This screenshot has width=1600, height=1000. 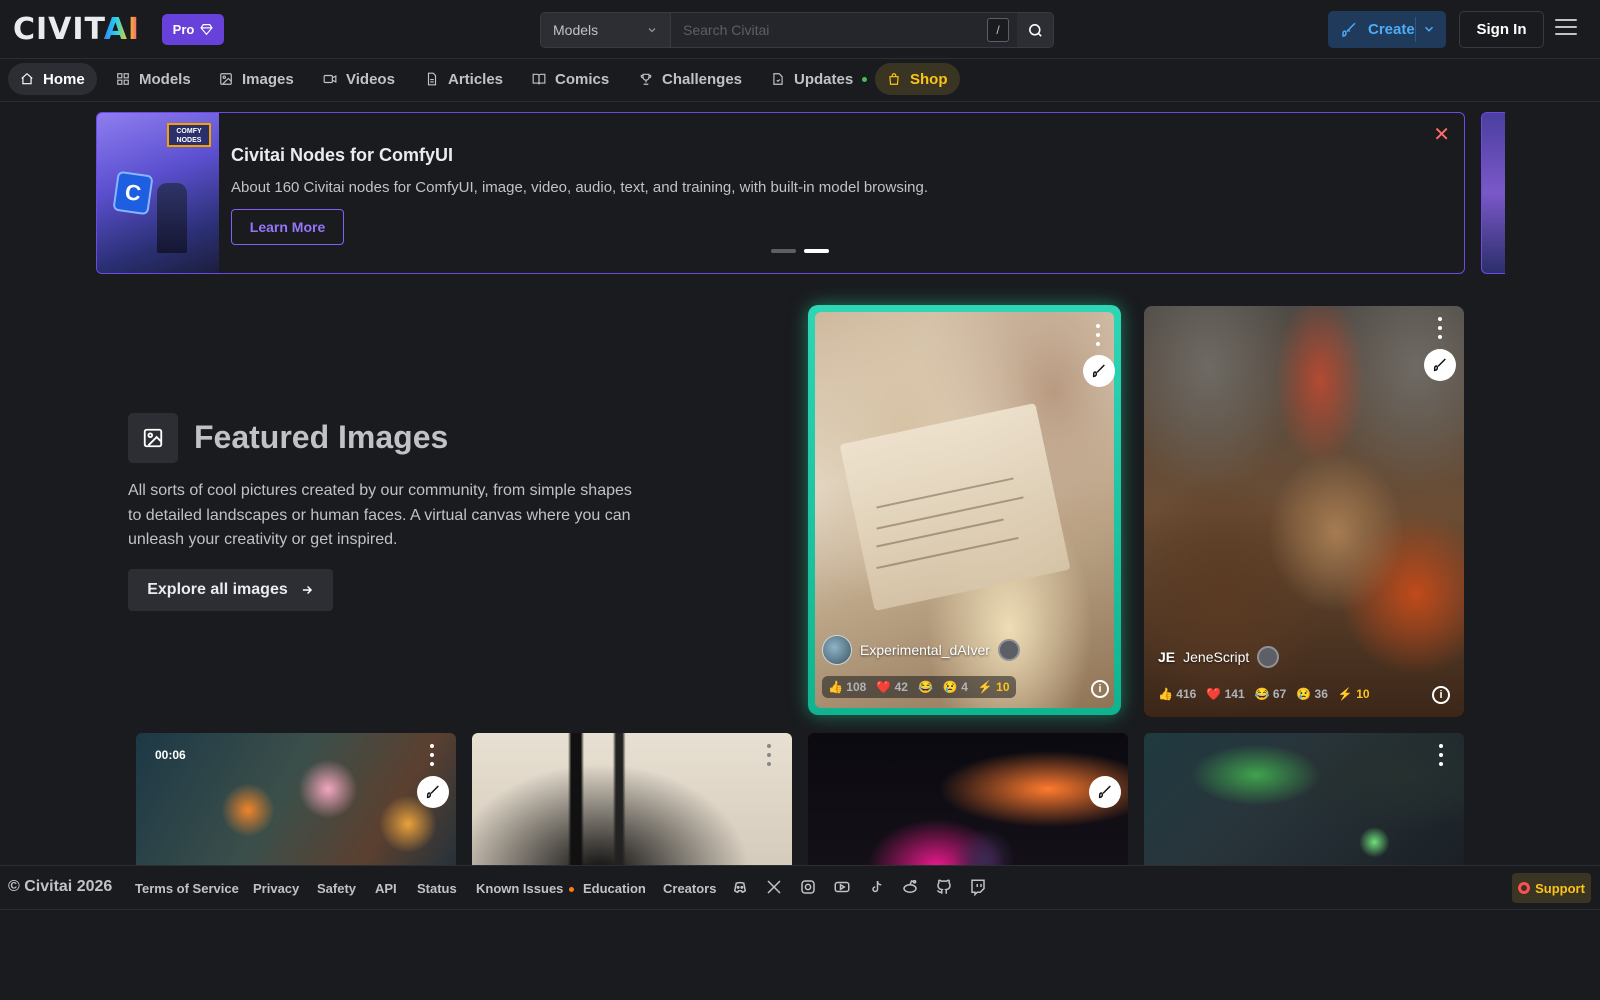 I want to click on nav-item-comics: Comics, so click(x=570, y=79).